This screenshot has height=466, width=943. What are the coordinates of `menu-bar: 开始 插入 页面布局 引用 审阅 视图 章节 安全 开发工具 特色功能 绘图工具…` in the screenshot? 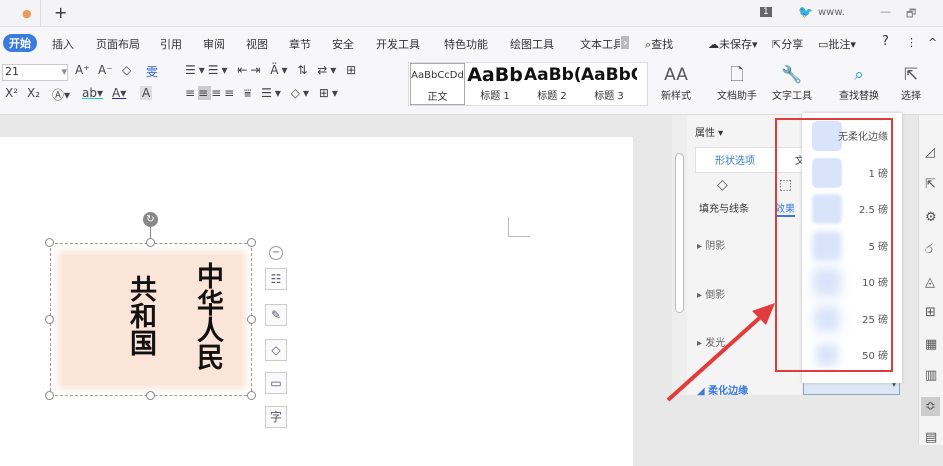 It's located at (471, 42).